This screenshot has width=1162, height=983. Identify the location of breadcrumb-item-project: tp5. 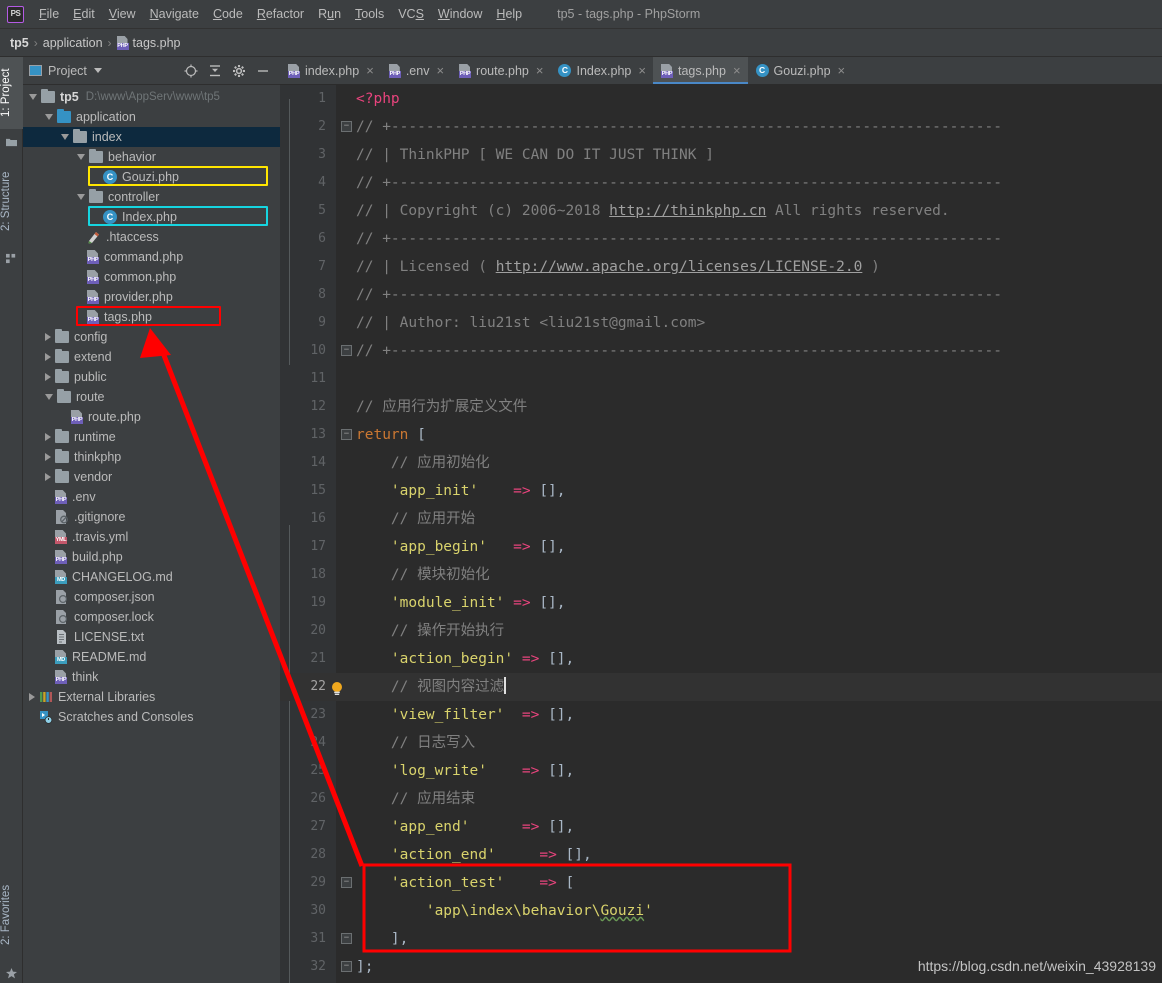
(19, 43).